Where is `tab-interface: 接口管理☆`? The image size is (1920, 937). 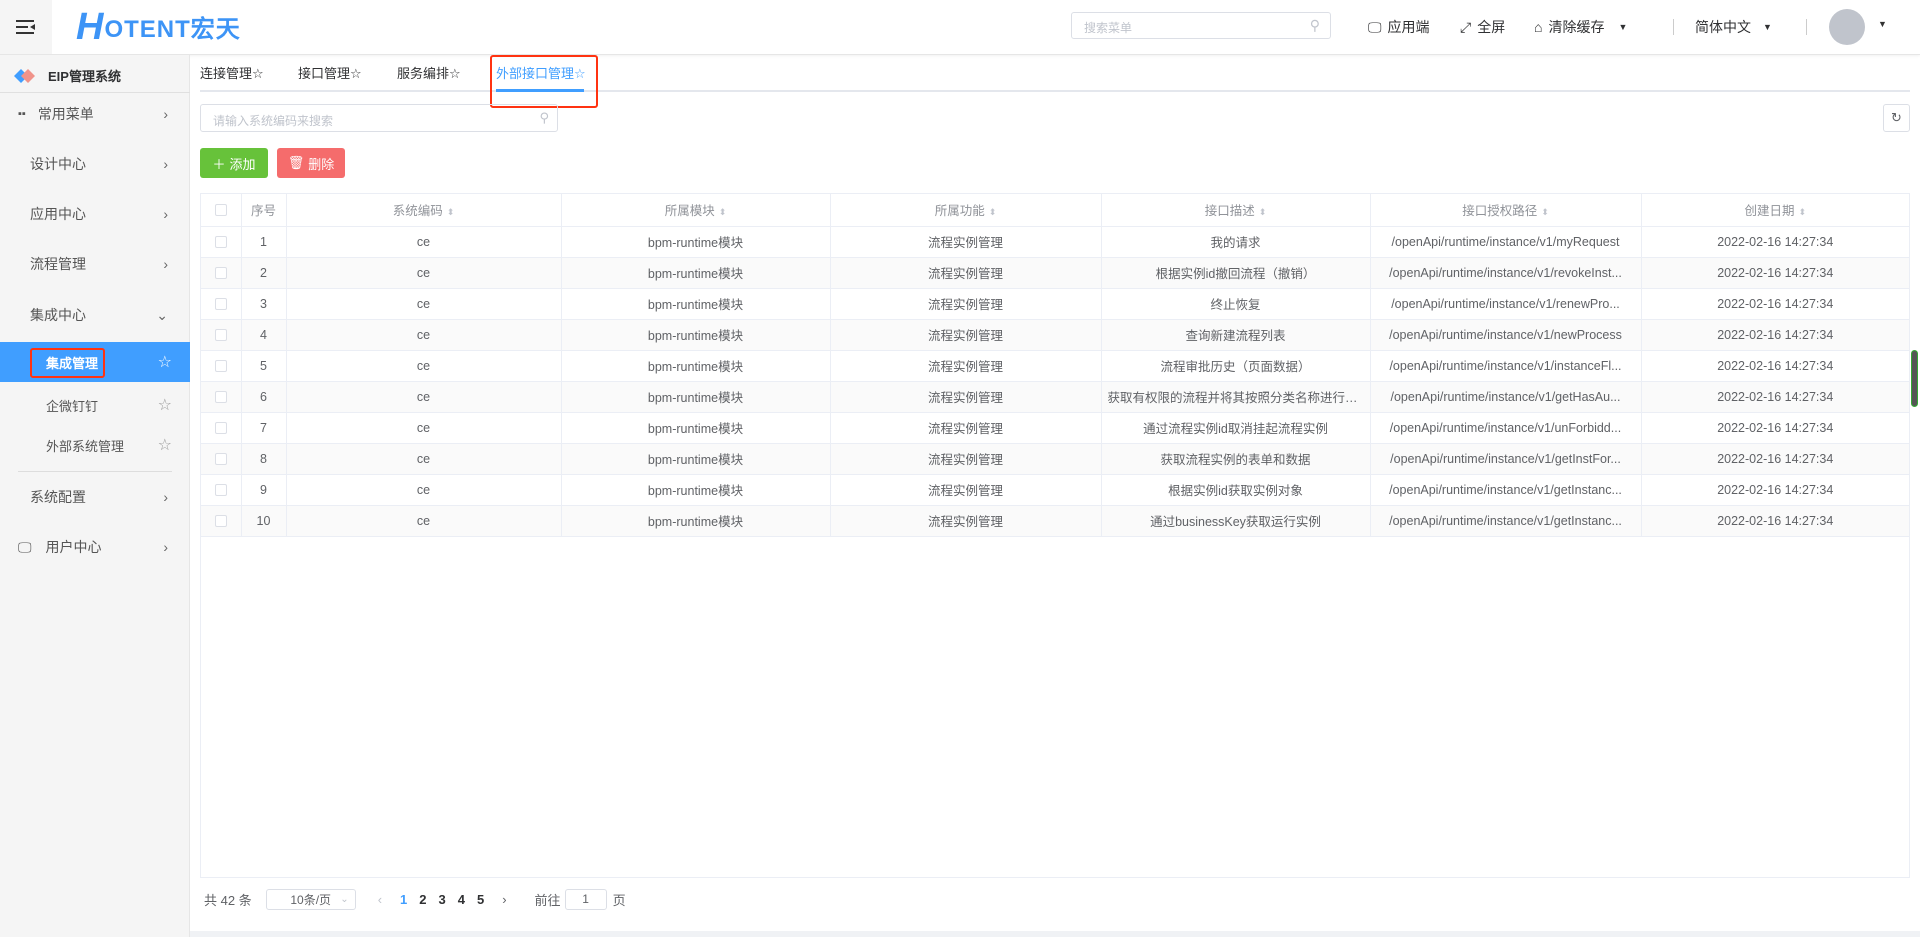
tab-interface: 接口管理☆ is located at coordinates (330, 75).